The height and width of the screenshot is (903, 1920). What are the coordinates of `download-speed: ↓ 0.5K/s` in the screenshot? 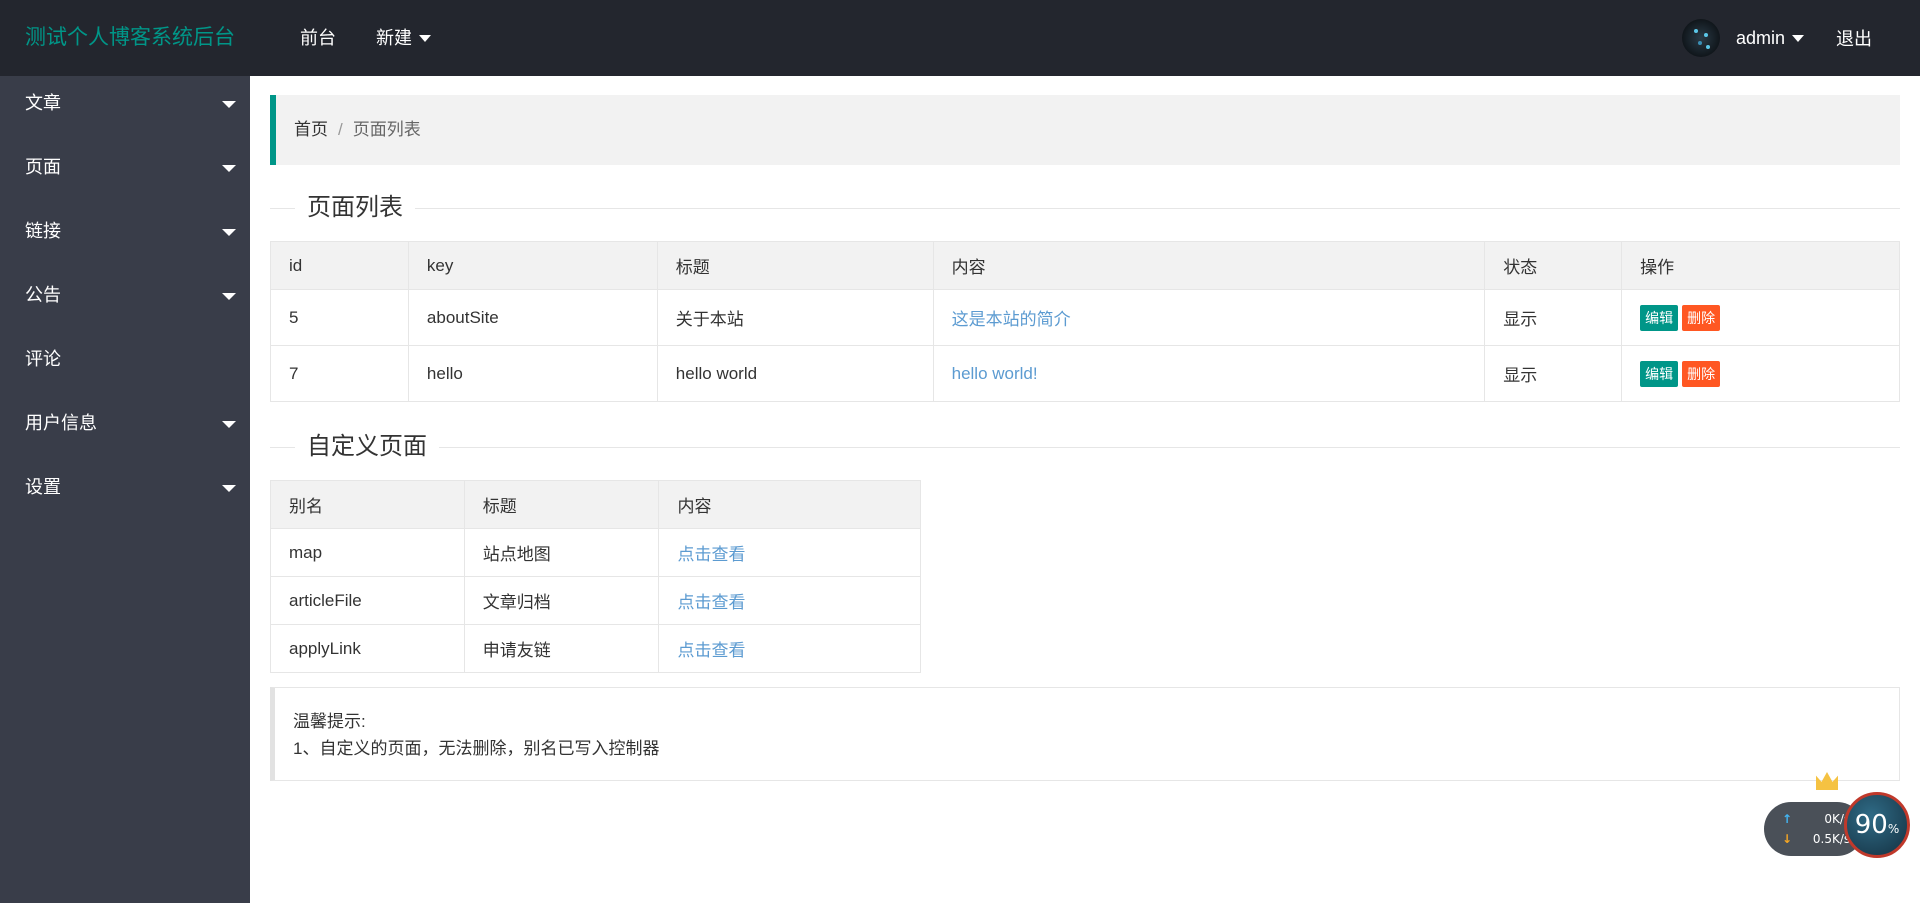 It's located at (1816, 839).